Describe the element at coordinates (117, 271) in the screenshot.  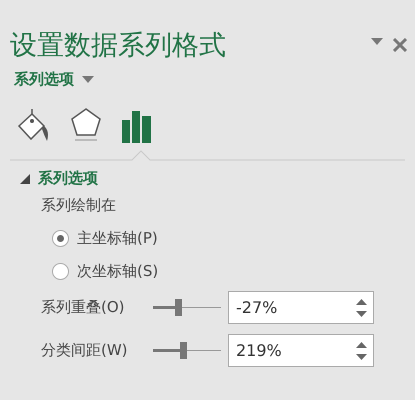
I see `radio-label: 次坐标轴(S)` at that location.